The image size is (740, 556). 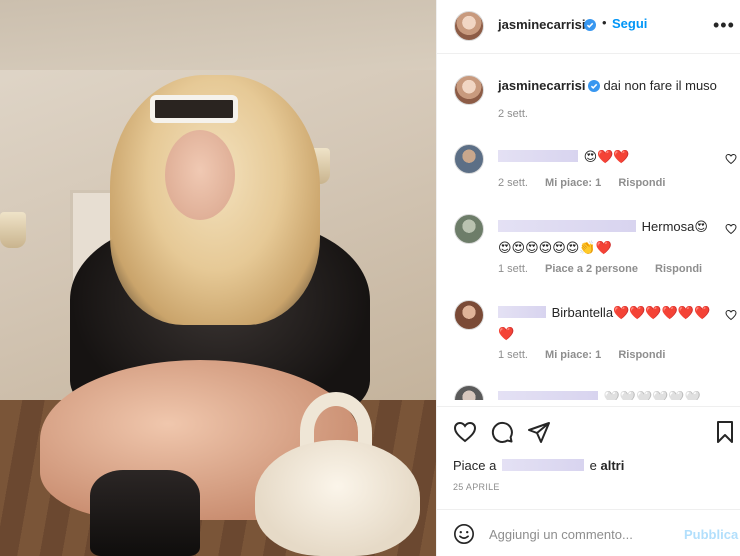 I want to click on photo-boot, so click(x=145, y=513).